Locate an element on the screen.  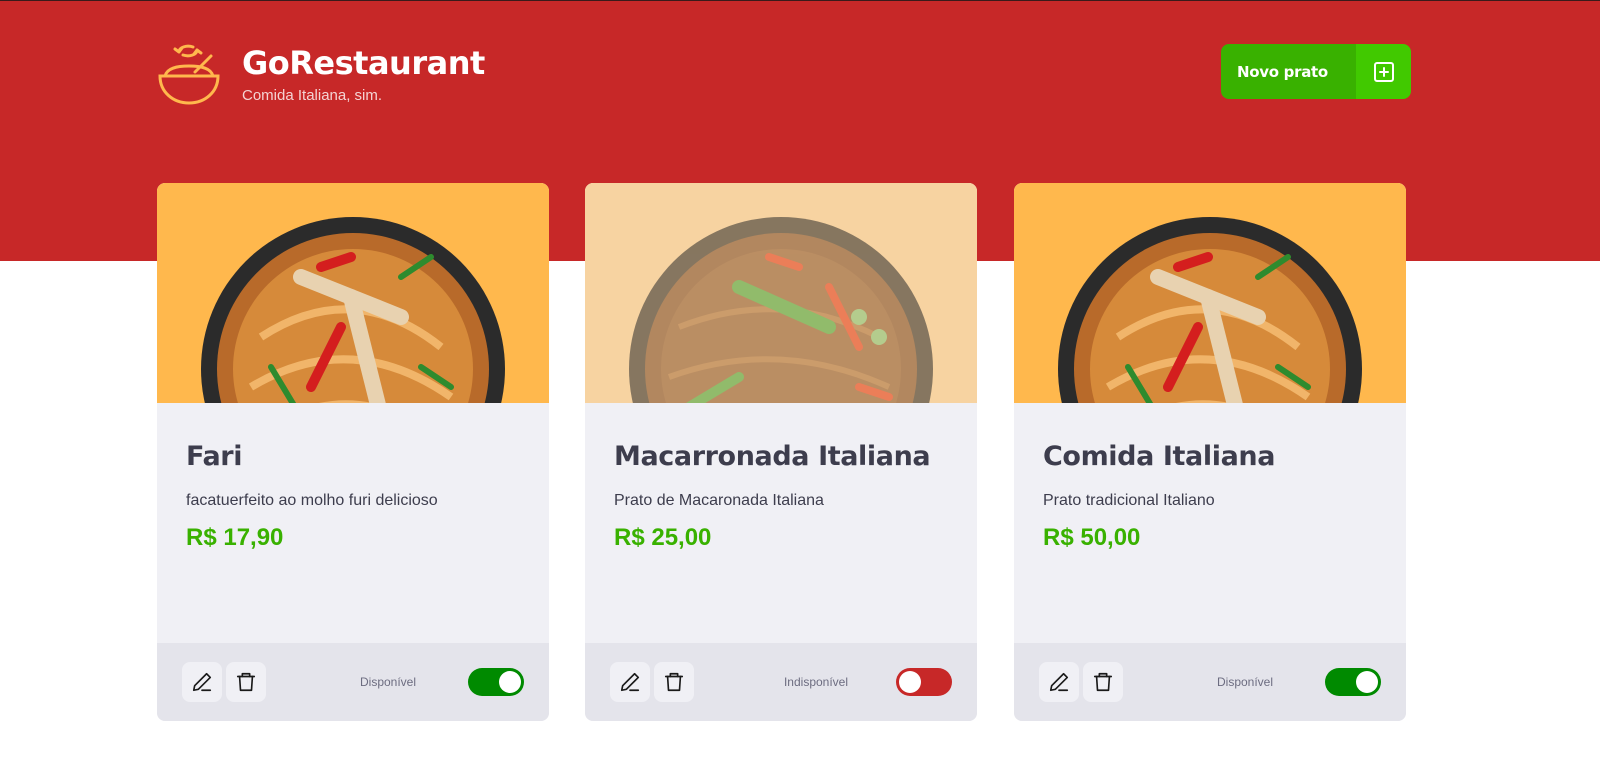
dish-price: R$ 50,00 is located at coordinates (1092, 537).